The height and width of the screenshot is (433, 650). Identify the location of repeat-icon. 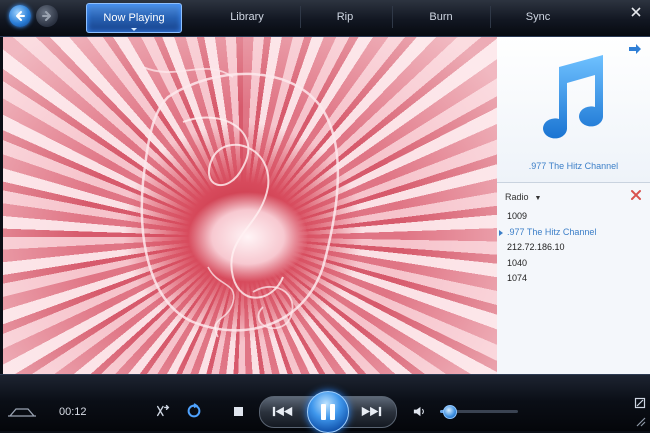
(194, 410).